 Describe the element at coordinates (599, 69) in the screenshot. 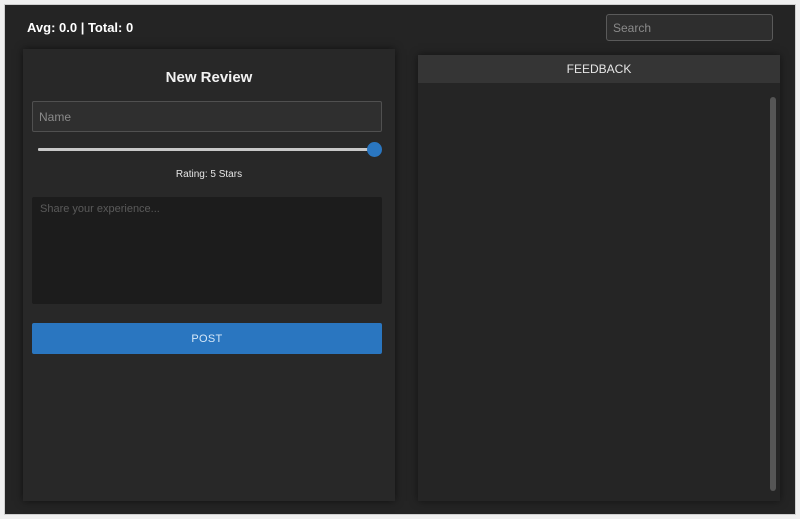

I see `feedback-header: FEEDBACK` at that location.